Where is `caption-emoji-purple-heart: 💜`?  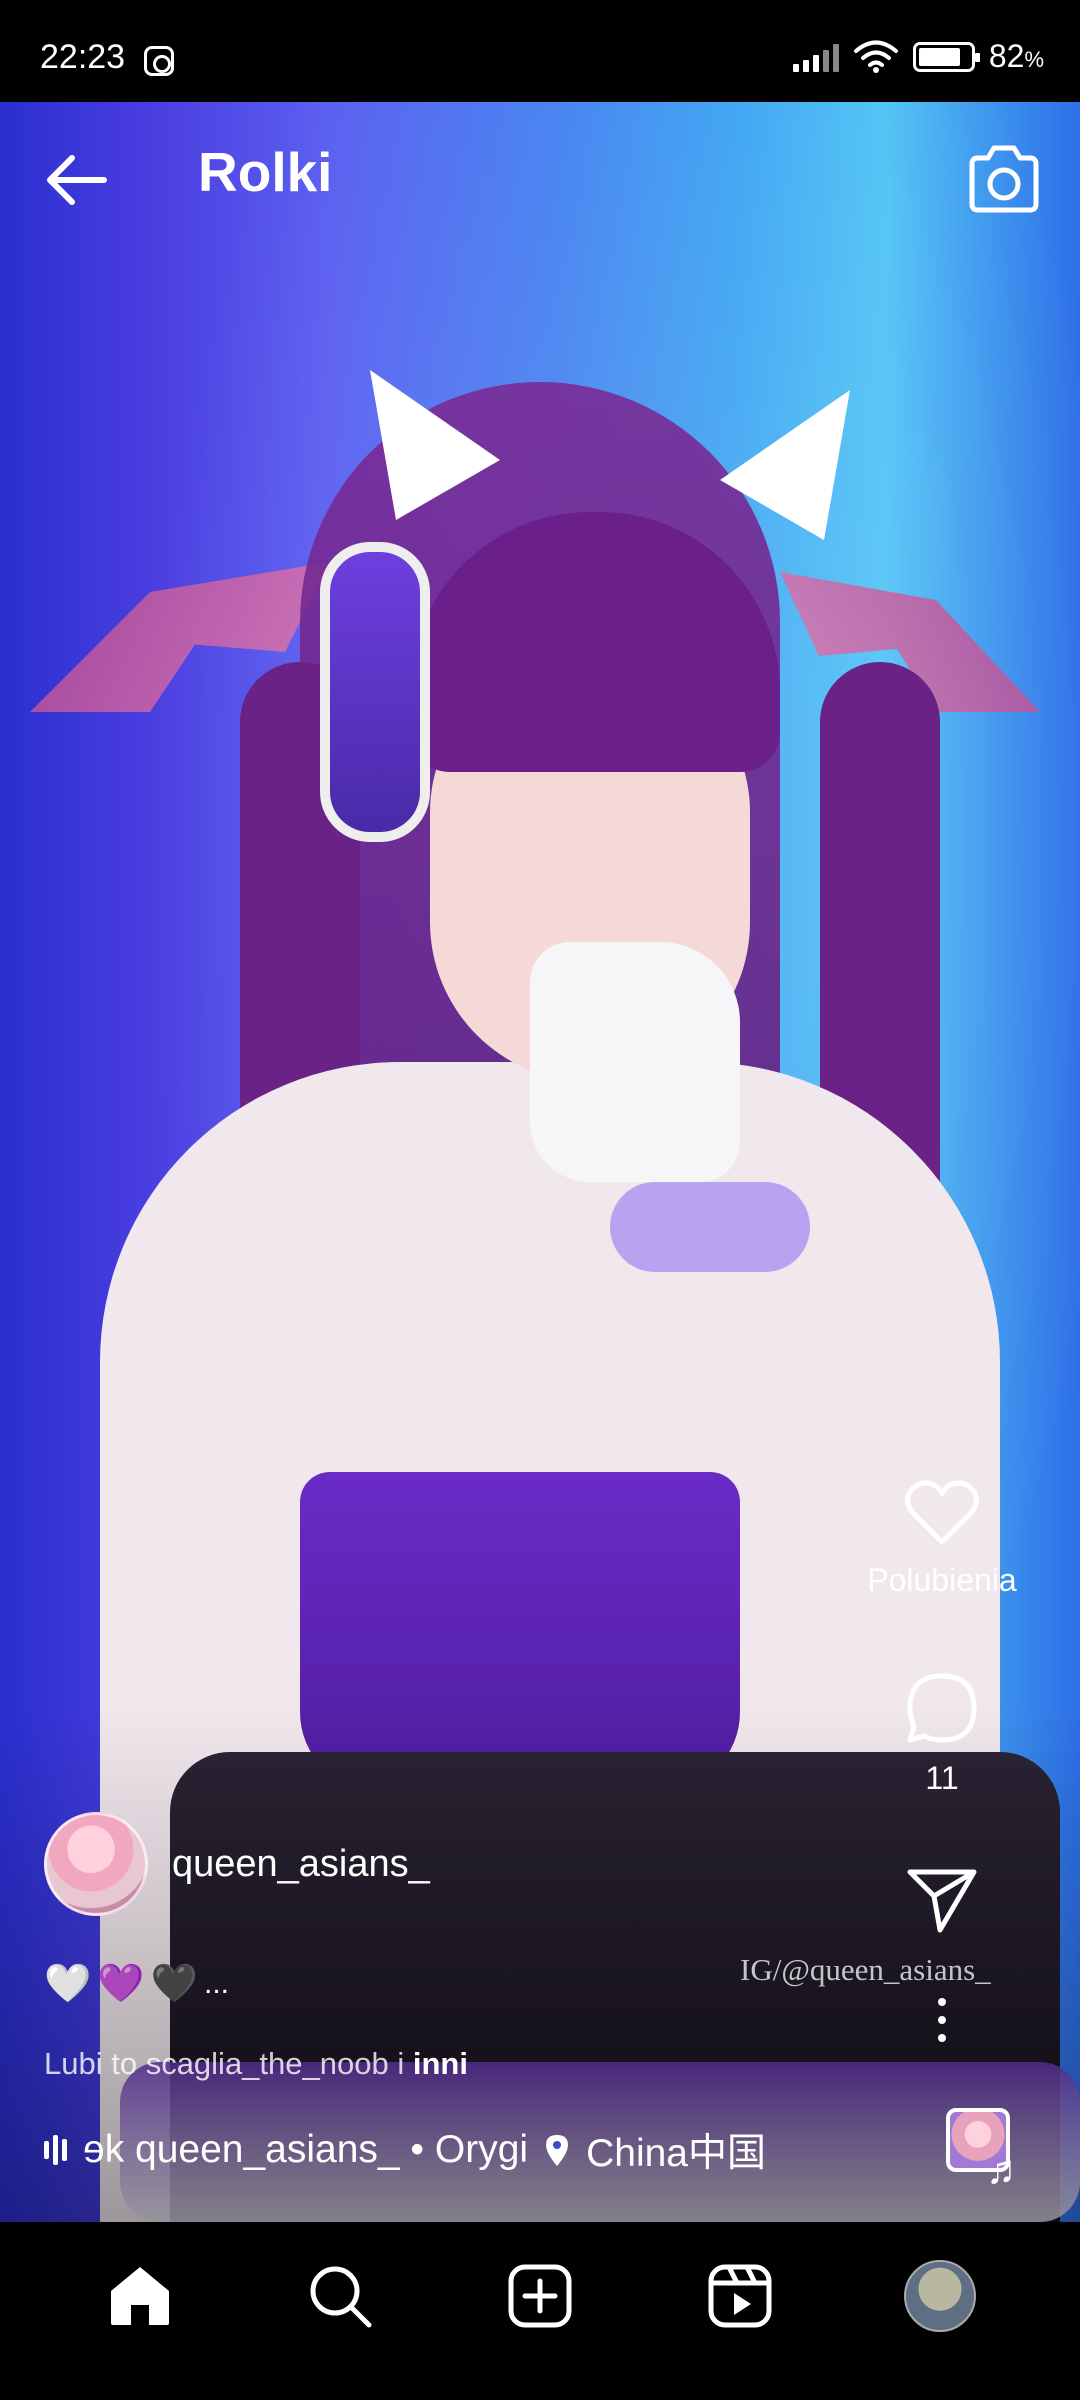
caption-emoji-purple-heart: 💜 is located at coordinates (121, 1984).